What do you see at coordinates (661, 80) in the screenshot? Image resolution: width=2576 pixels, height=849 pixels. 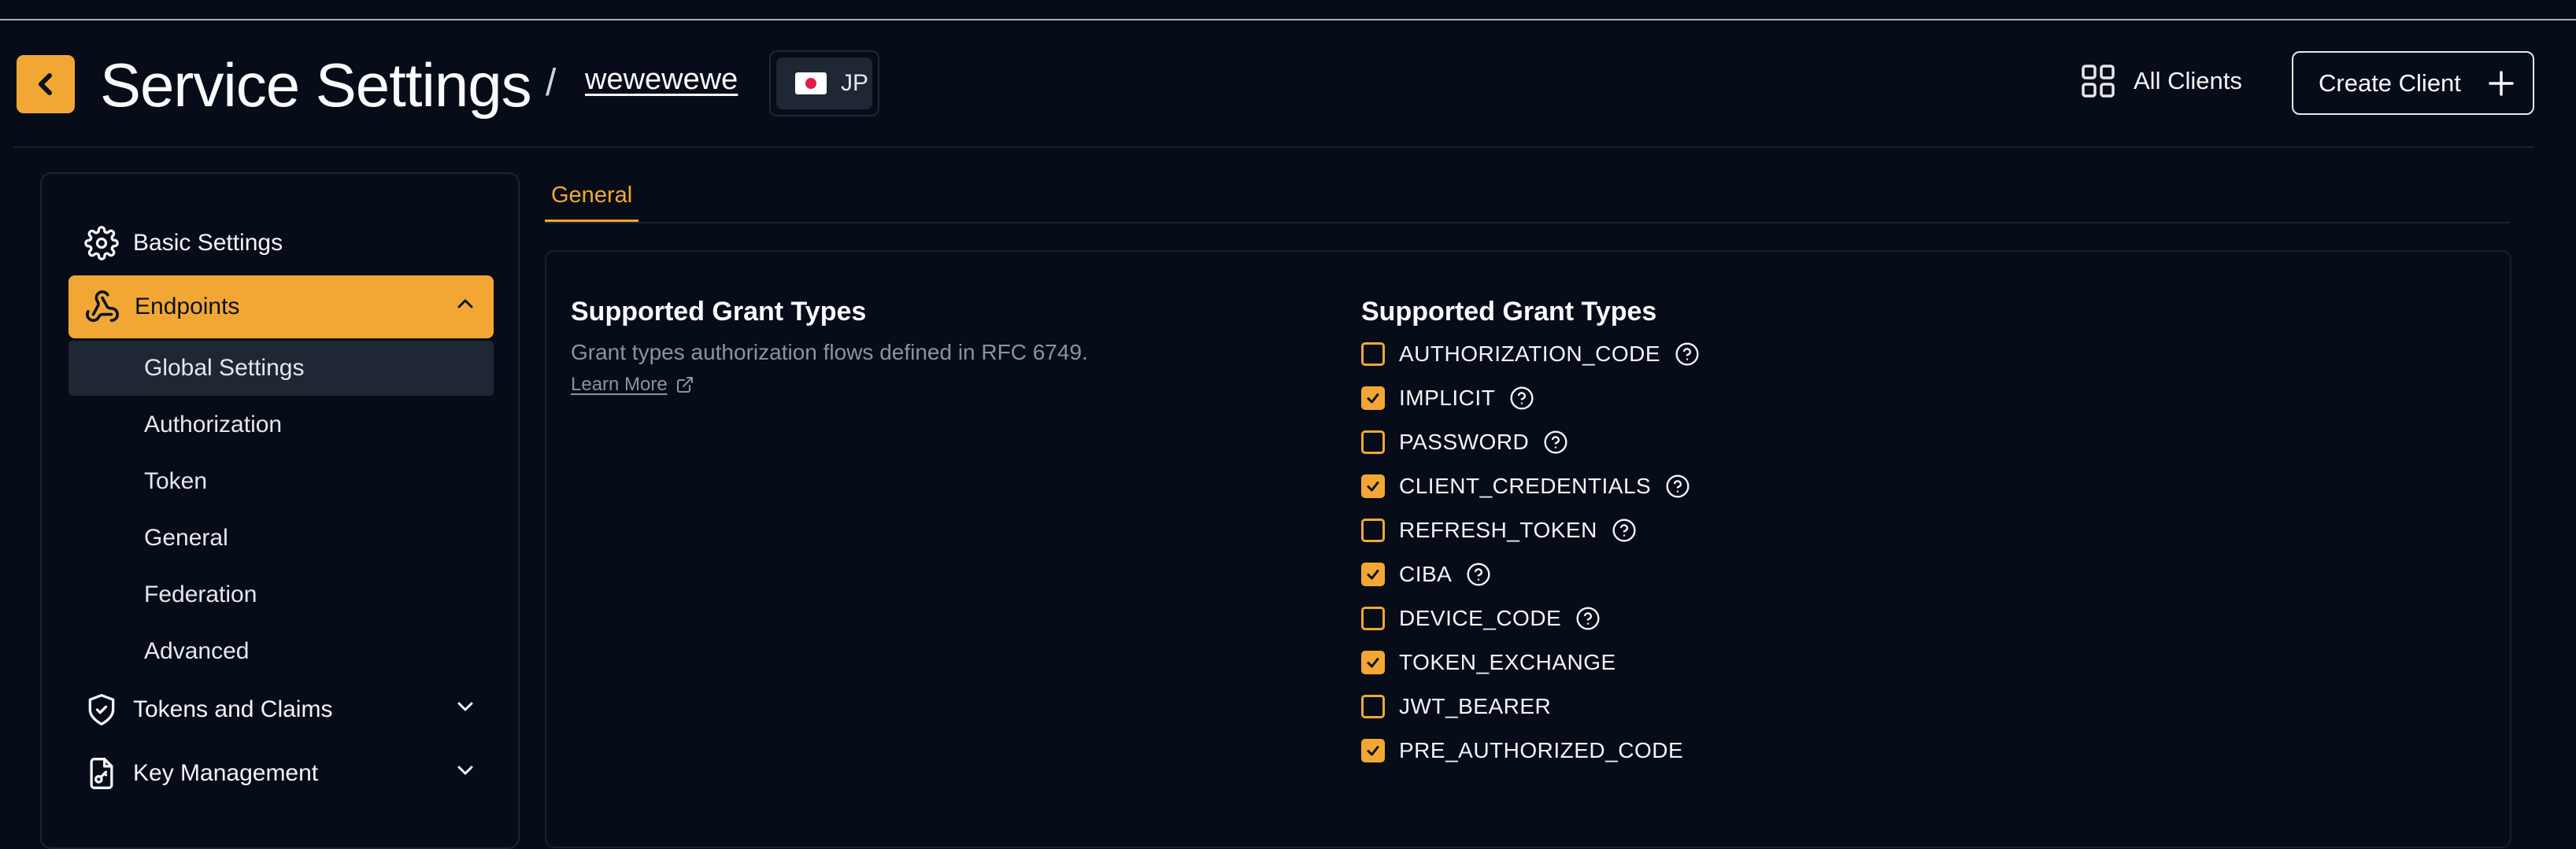 I see `breadcrumb-service-link: wewewewe` at bounding box center [661, 80].